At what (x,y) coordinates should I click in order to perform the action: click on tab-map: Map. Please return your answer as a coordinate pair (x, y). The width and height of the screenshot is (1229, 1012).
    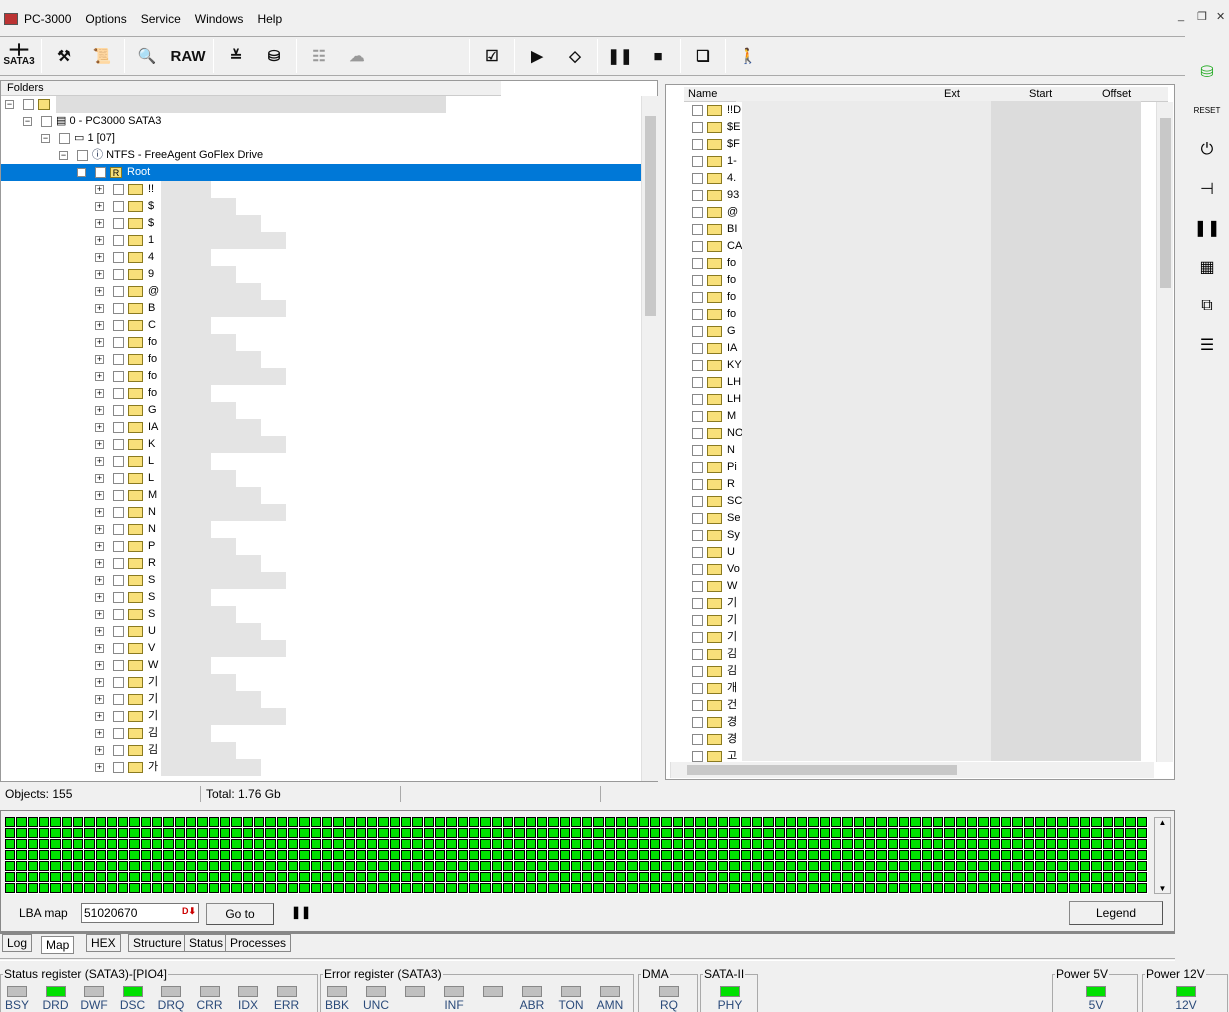
    Looking at the image, I should click on (58, 945).